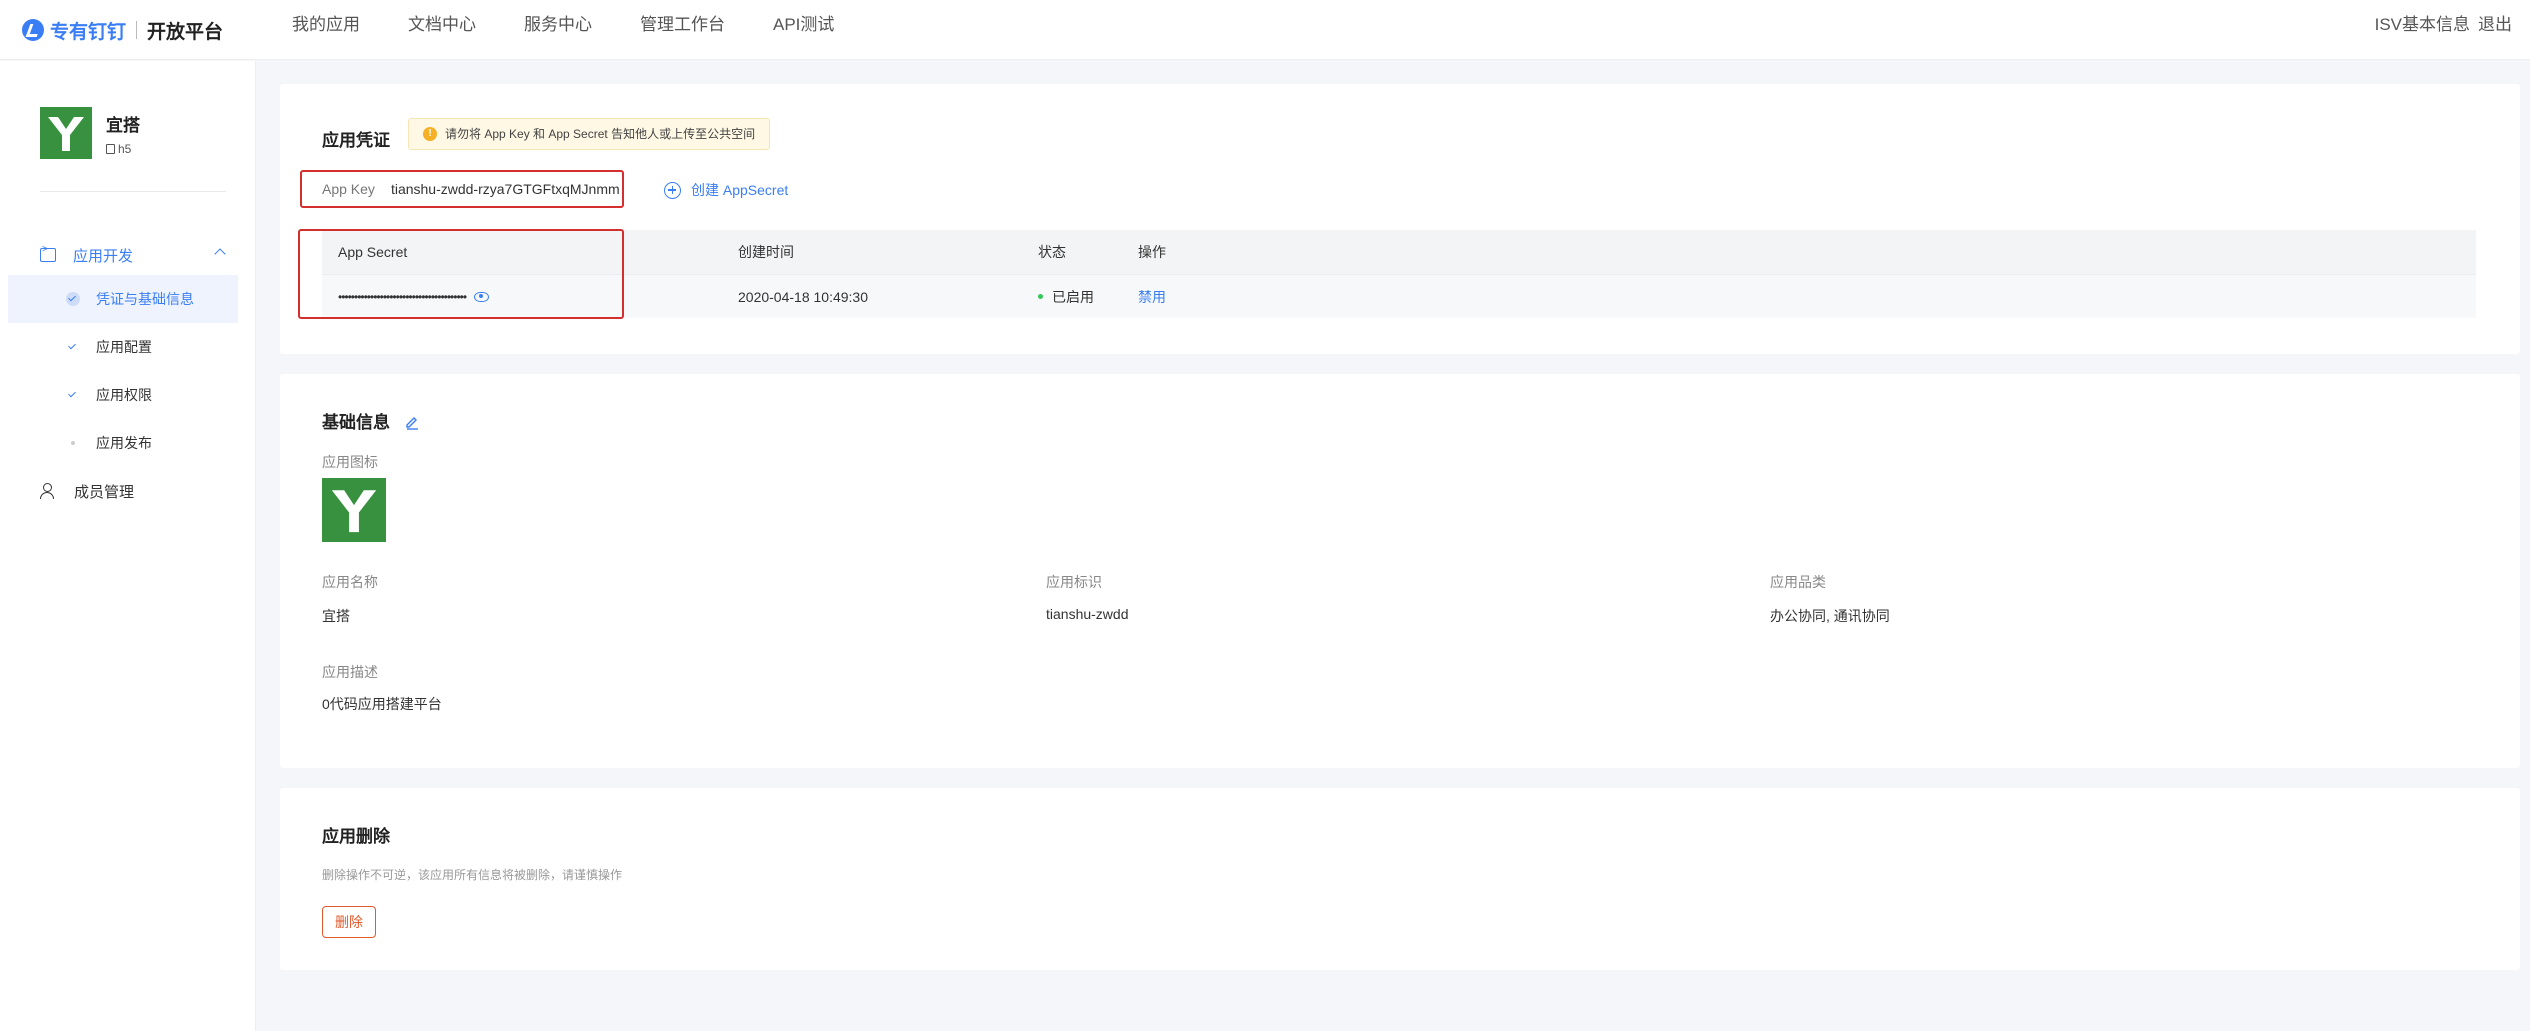 This screenshot has width=2530, height=1031. Describe the element at coordinates (740, 190) in the screenshot. I see `create-appsecret-label: 创建 AppSecret` at that location.